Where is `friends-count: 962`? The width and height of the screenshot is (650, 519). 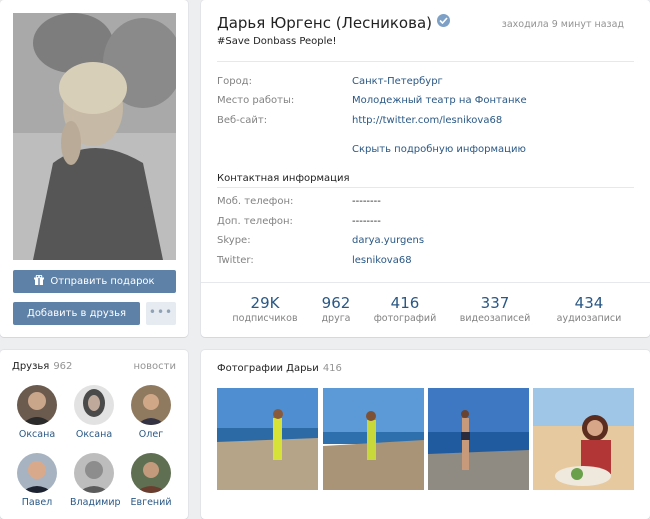 friends-count: 962 is located at coordinates (63, 366).